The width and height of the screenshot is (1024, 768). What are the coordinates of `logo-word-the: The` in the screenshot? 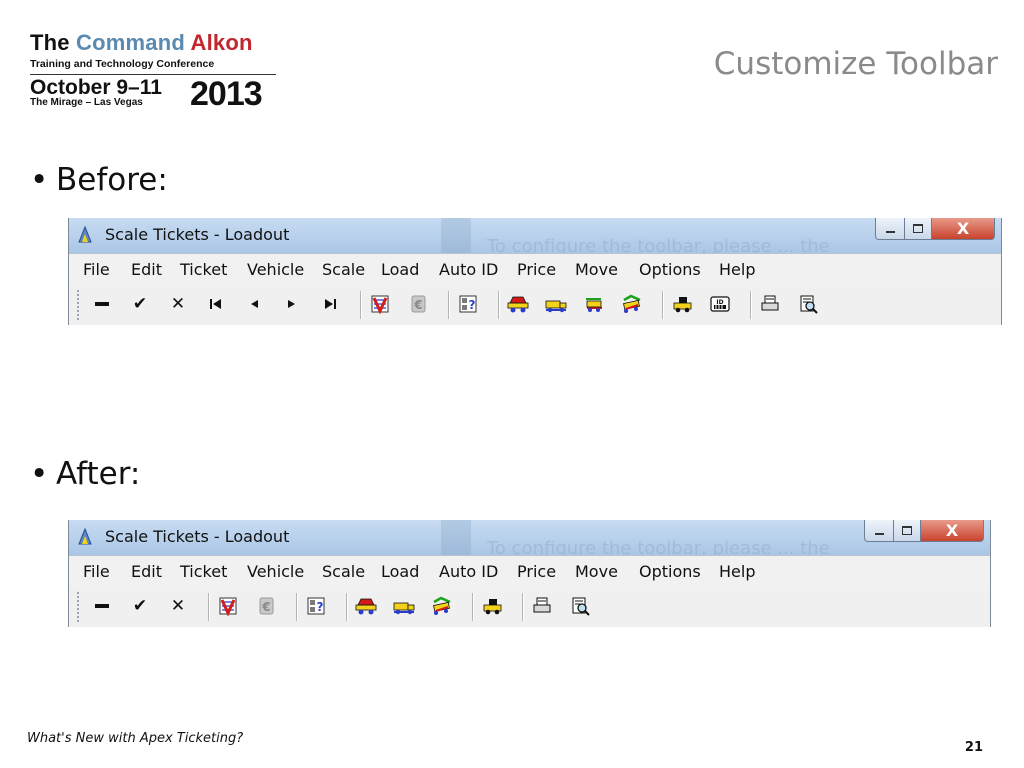 It's located at (50, 42).